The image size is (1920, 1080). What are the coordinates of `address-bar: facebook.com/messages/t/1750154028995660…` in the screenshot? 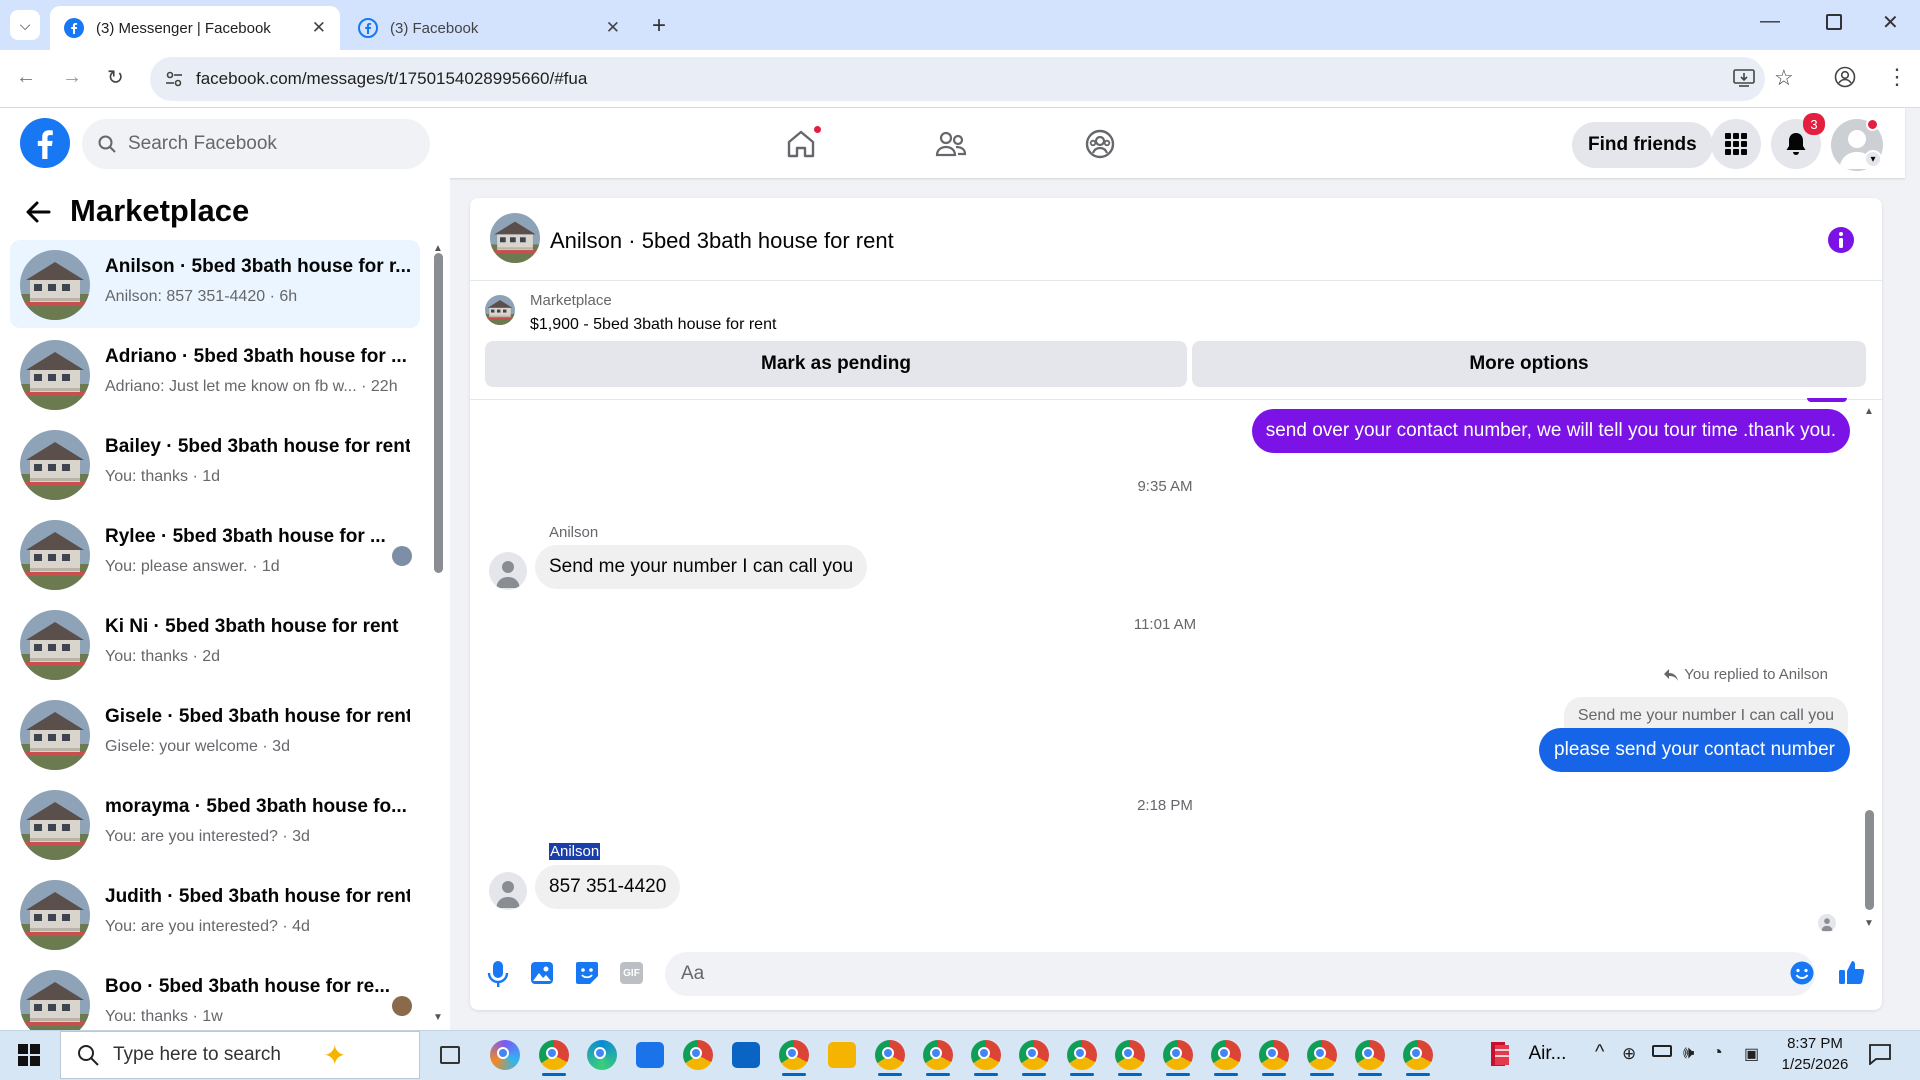 It's located at (957, 79).